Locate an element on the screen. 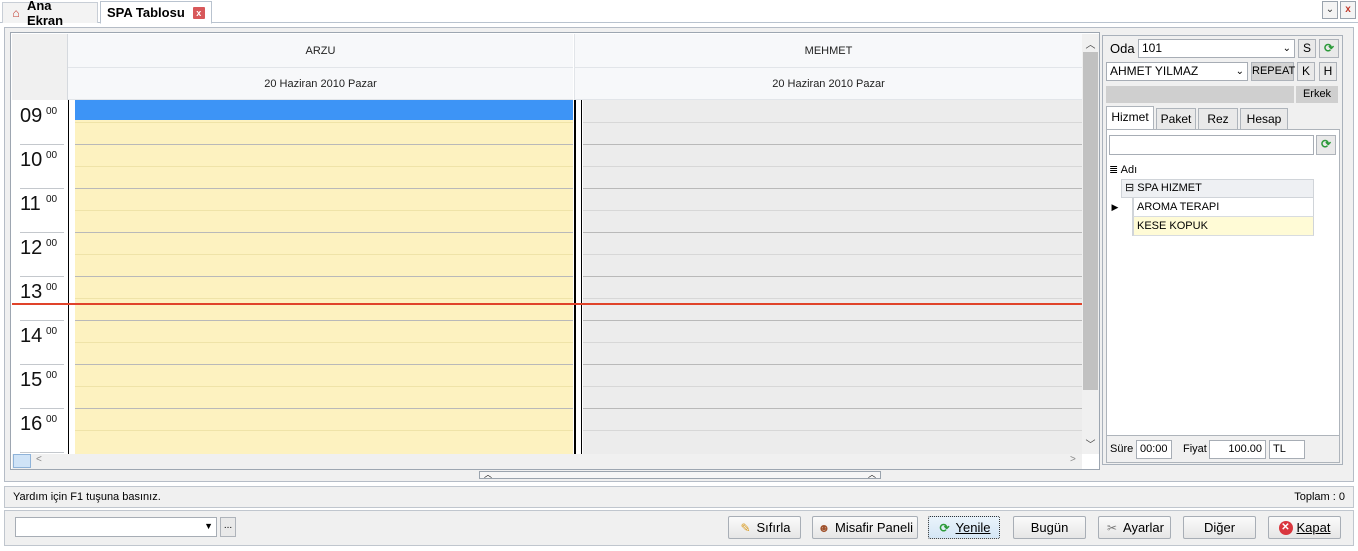 Image resolution: width=1358 pixels, height=551 pixels. current-time-line is located at coordinates (547, 304).